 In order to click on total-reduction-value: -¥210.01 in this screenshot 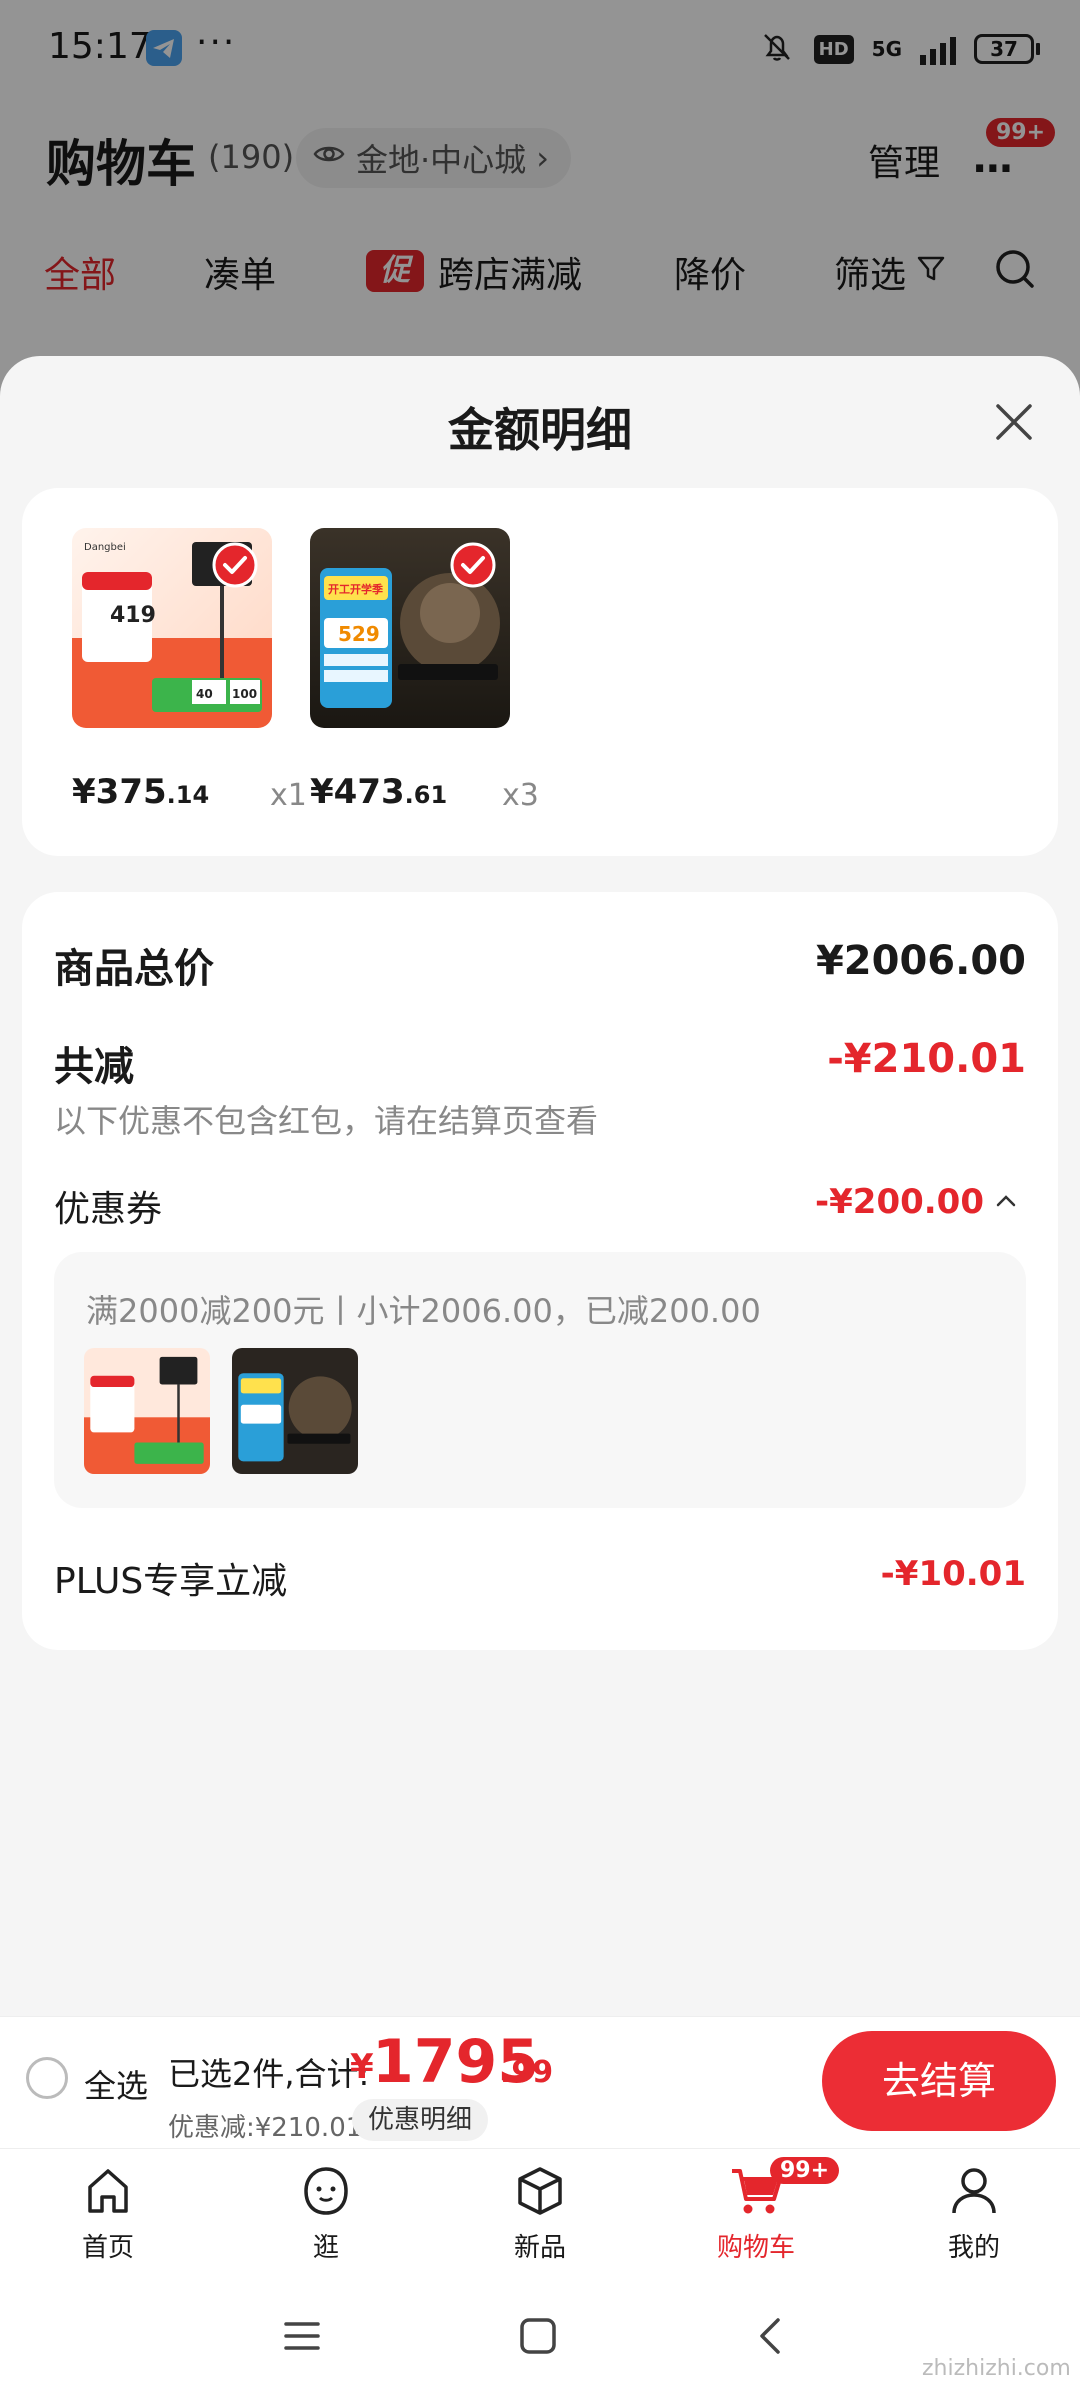, I will do `click(926, 1059)`.